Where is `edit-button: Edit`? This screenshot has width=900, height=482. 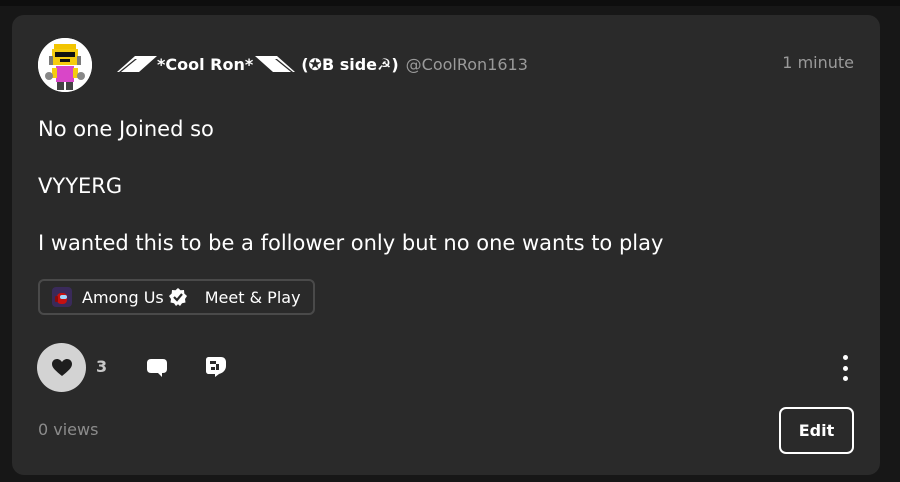
edit-button: Edit is located at coordinates (816, 430).